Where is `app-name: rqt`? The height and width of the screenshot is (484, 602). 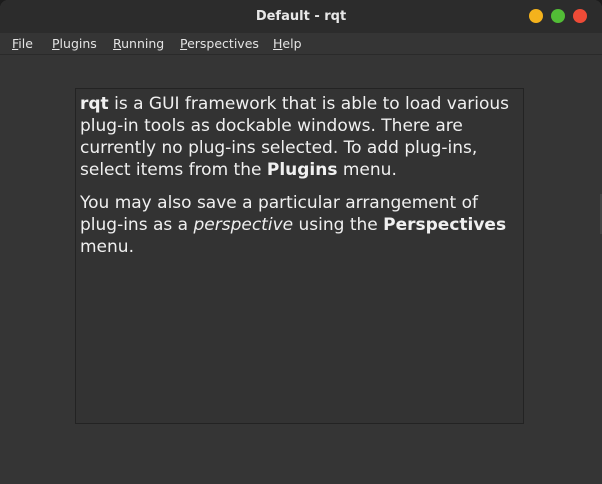 app-name: rqt is located at coordinates (94, 104).